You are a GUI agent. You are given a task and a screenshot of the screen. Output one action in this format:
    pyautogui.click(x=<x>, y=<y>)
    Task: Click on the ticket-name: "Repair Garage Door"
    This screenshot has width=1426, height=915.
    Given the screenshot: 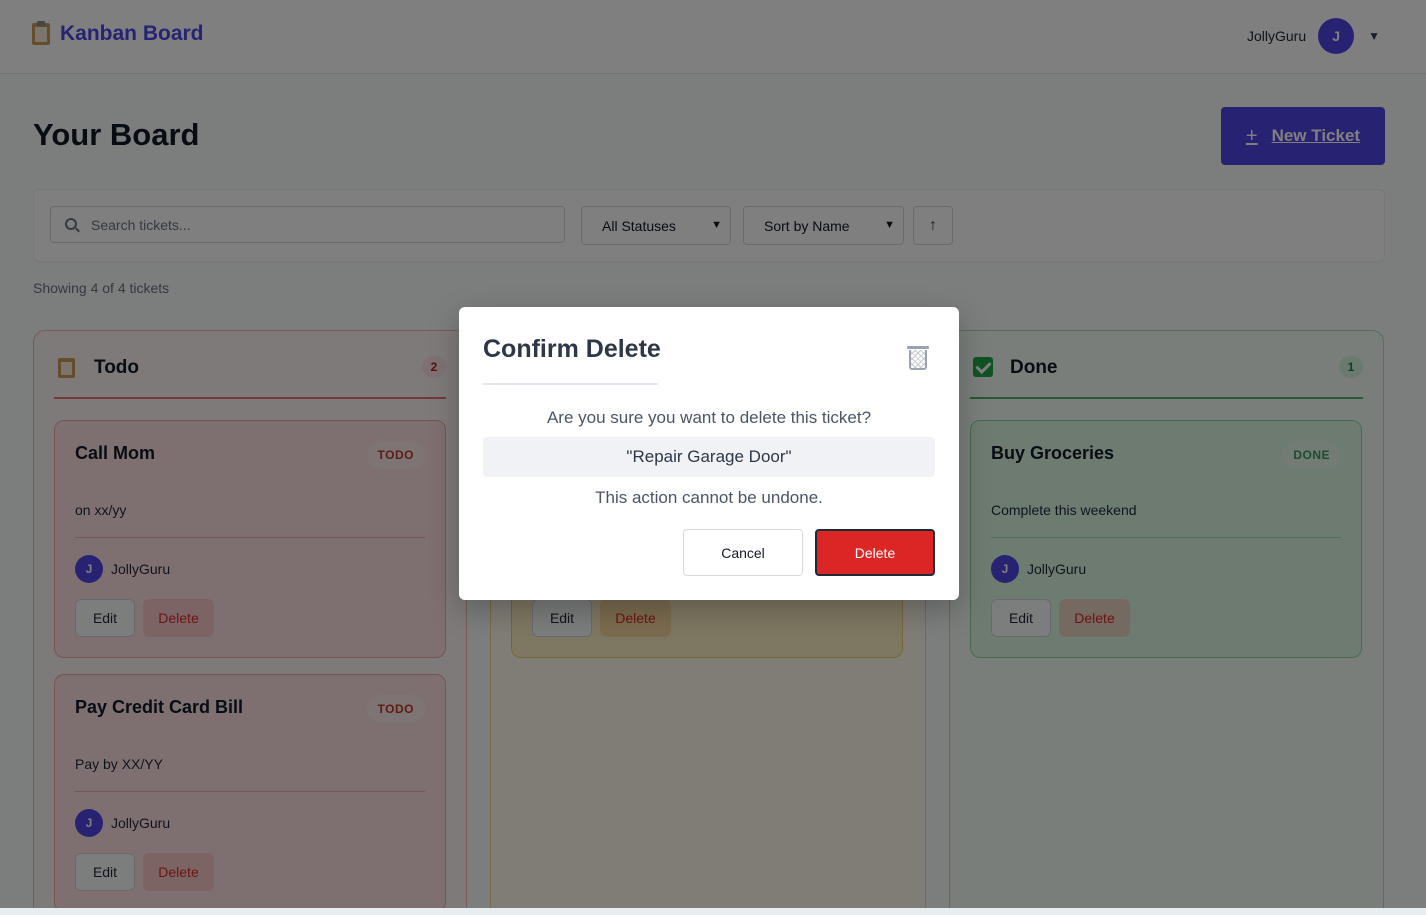 What is the action you would take?
    pyautogui.click(x=709, y=457)
    